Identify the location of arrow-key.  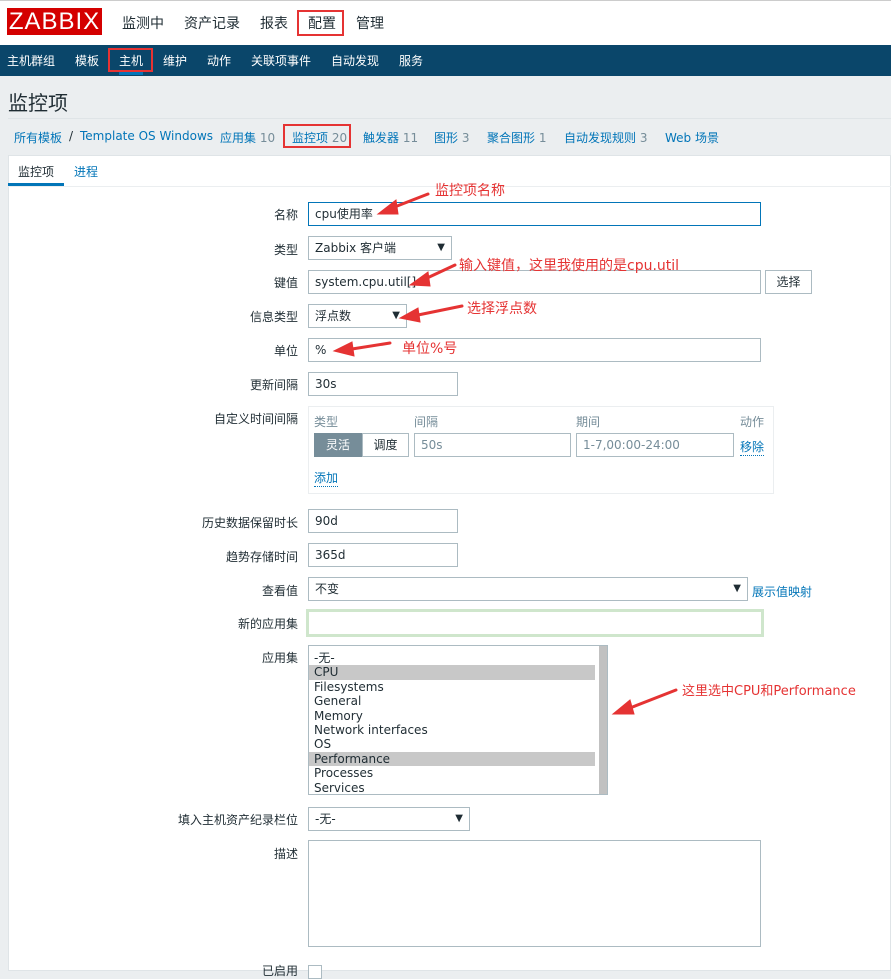
(440, 272).